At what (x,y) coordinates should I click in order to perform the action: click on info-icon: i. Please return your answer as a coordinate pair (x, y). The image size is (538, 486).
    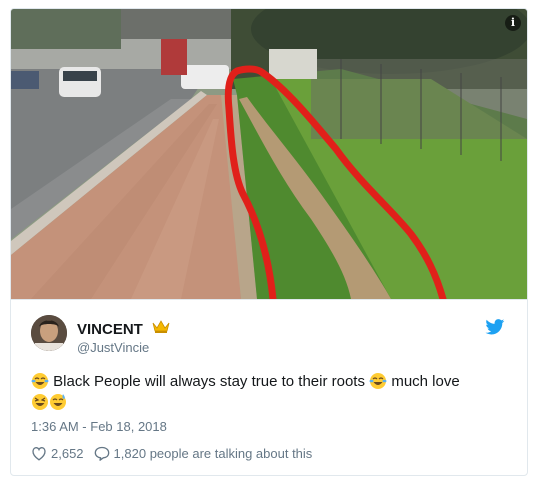
    Looking at the image, I should click on (513, 23).